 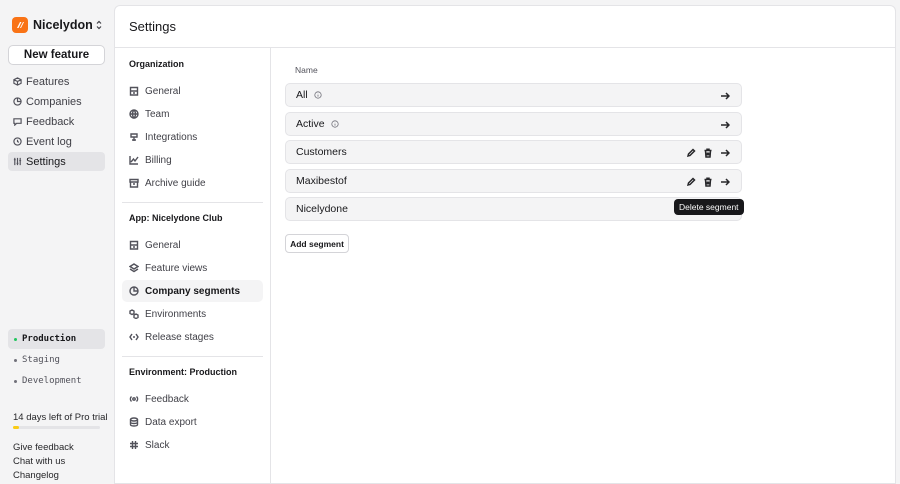 What do you see at coordinates (513, 152) in the screenshot?
I see `segment-row: Customers` at bounding box center [513, 152].